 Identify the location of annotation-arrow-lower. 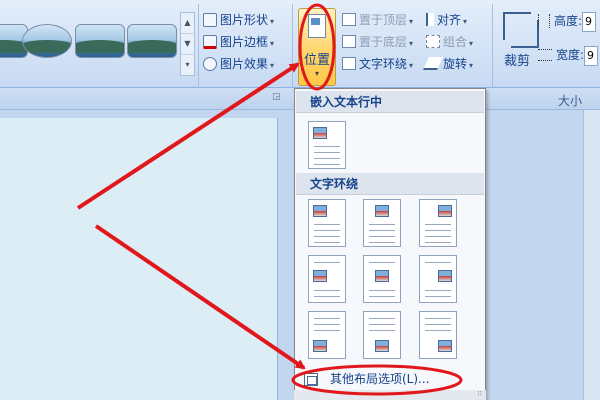
(200, 297).